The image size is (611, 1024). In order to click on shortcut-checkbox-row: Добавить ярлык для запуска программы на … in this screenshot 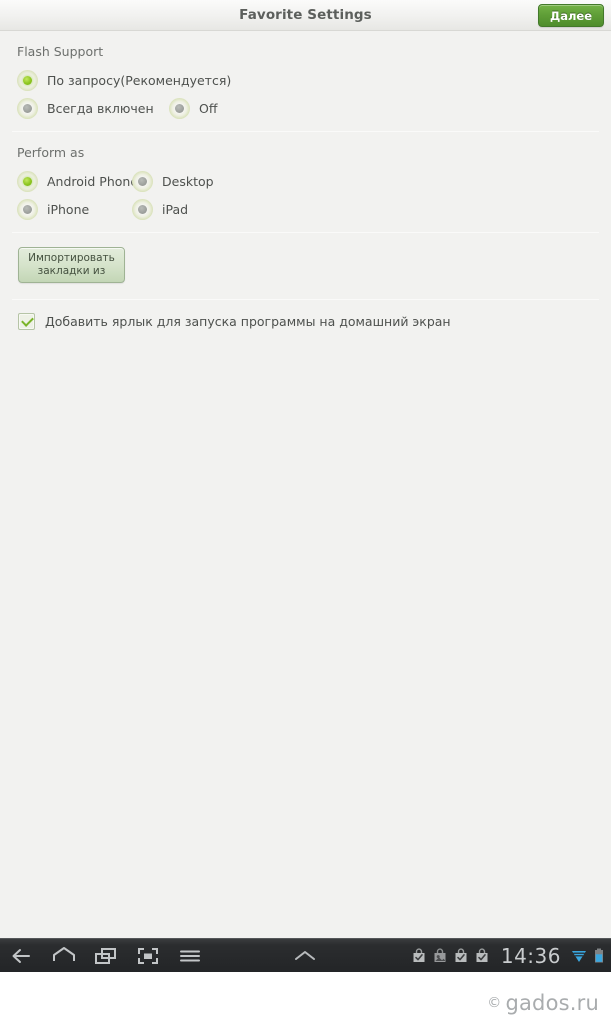, I will do `click(305, 315)`.